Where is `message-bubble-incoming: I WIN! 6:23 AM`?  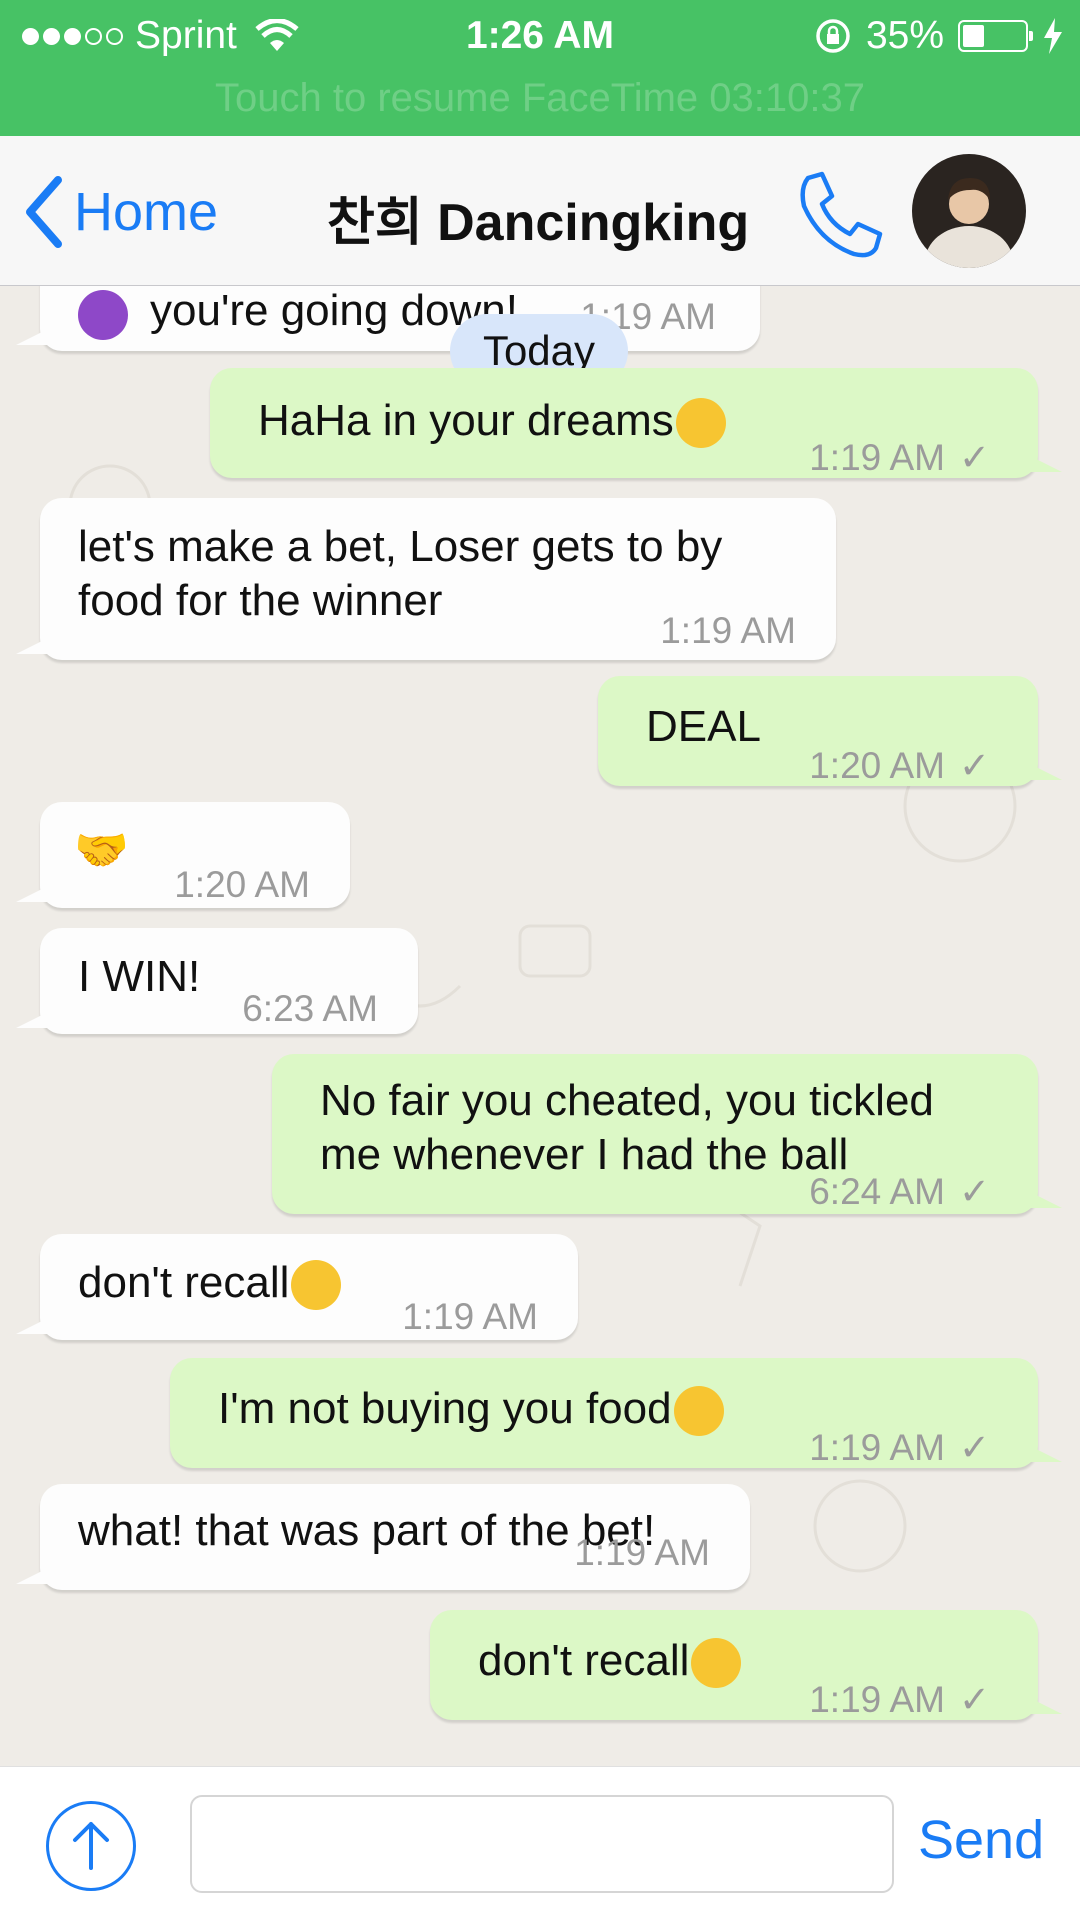
message-bubble-incoming: I WIN! 6:23 AM is located at coordinates (217, 981).